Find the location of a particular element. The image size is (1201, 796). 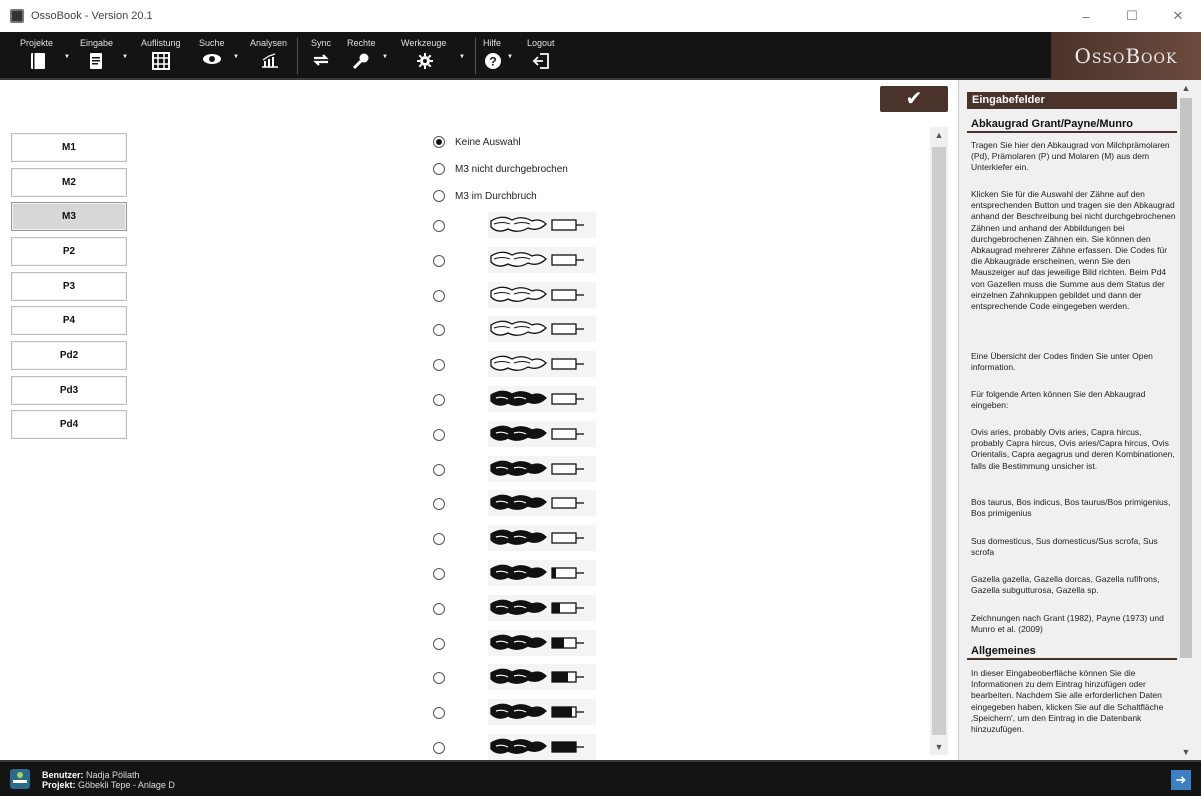

confirm-button: ✔ is located at coordinates (914, 99).